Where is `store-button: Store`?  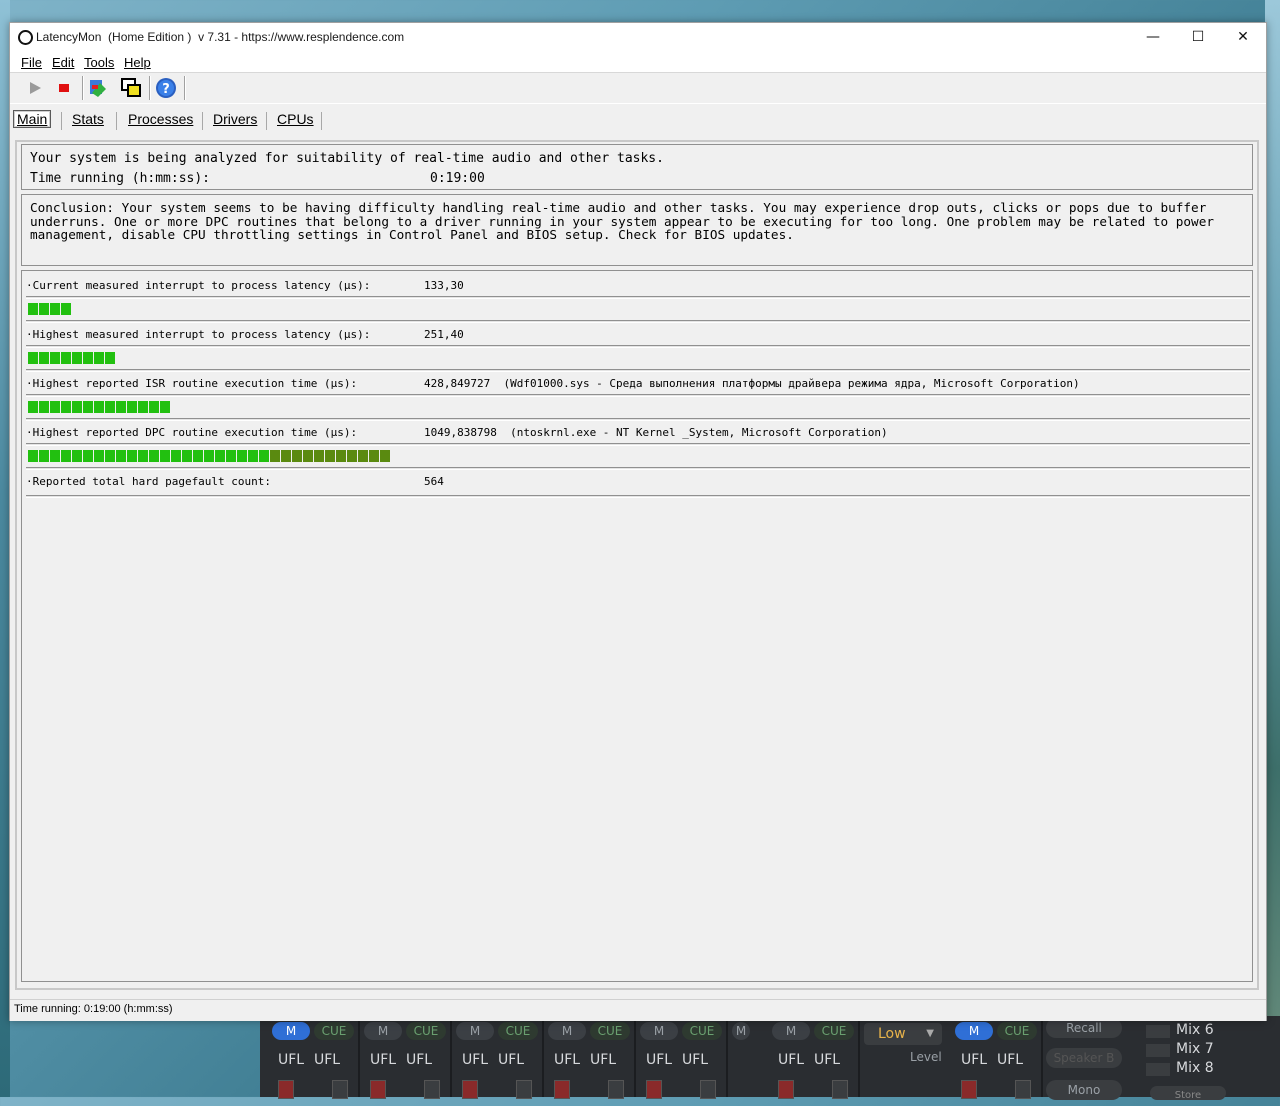
store-button: Store is located at coordinates (1188, 1093).